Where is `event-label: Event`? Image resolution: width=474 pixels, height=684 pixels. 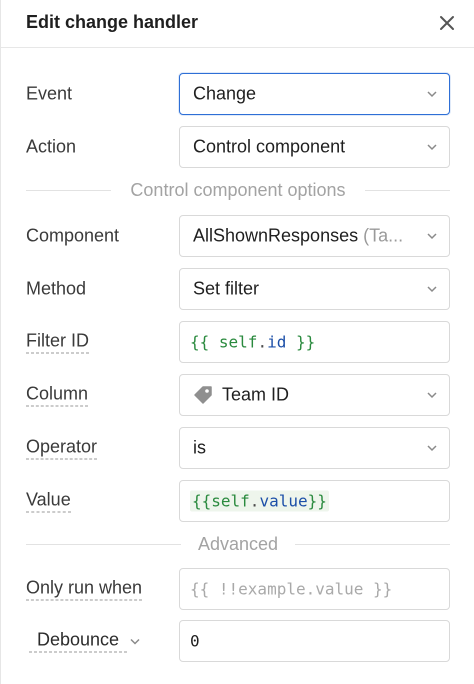
event-label: Event is located at coordinates (49, 93).